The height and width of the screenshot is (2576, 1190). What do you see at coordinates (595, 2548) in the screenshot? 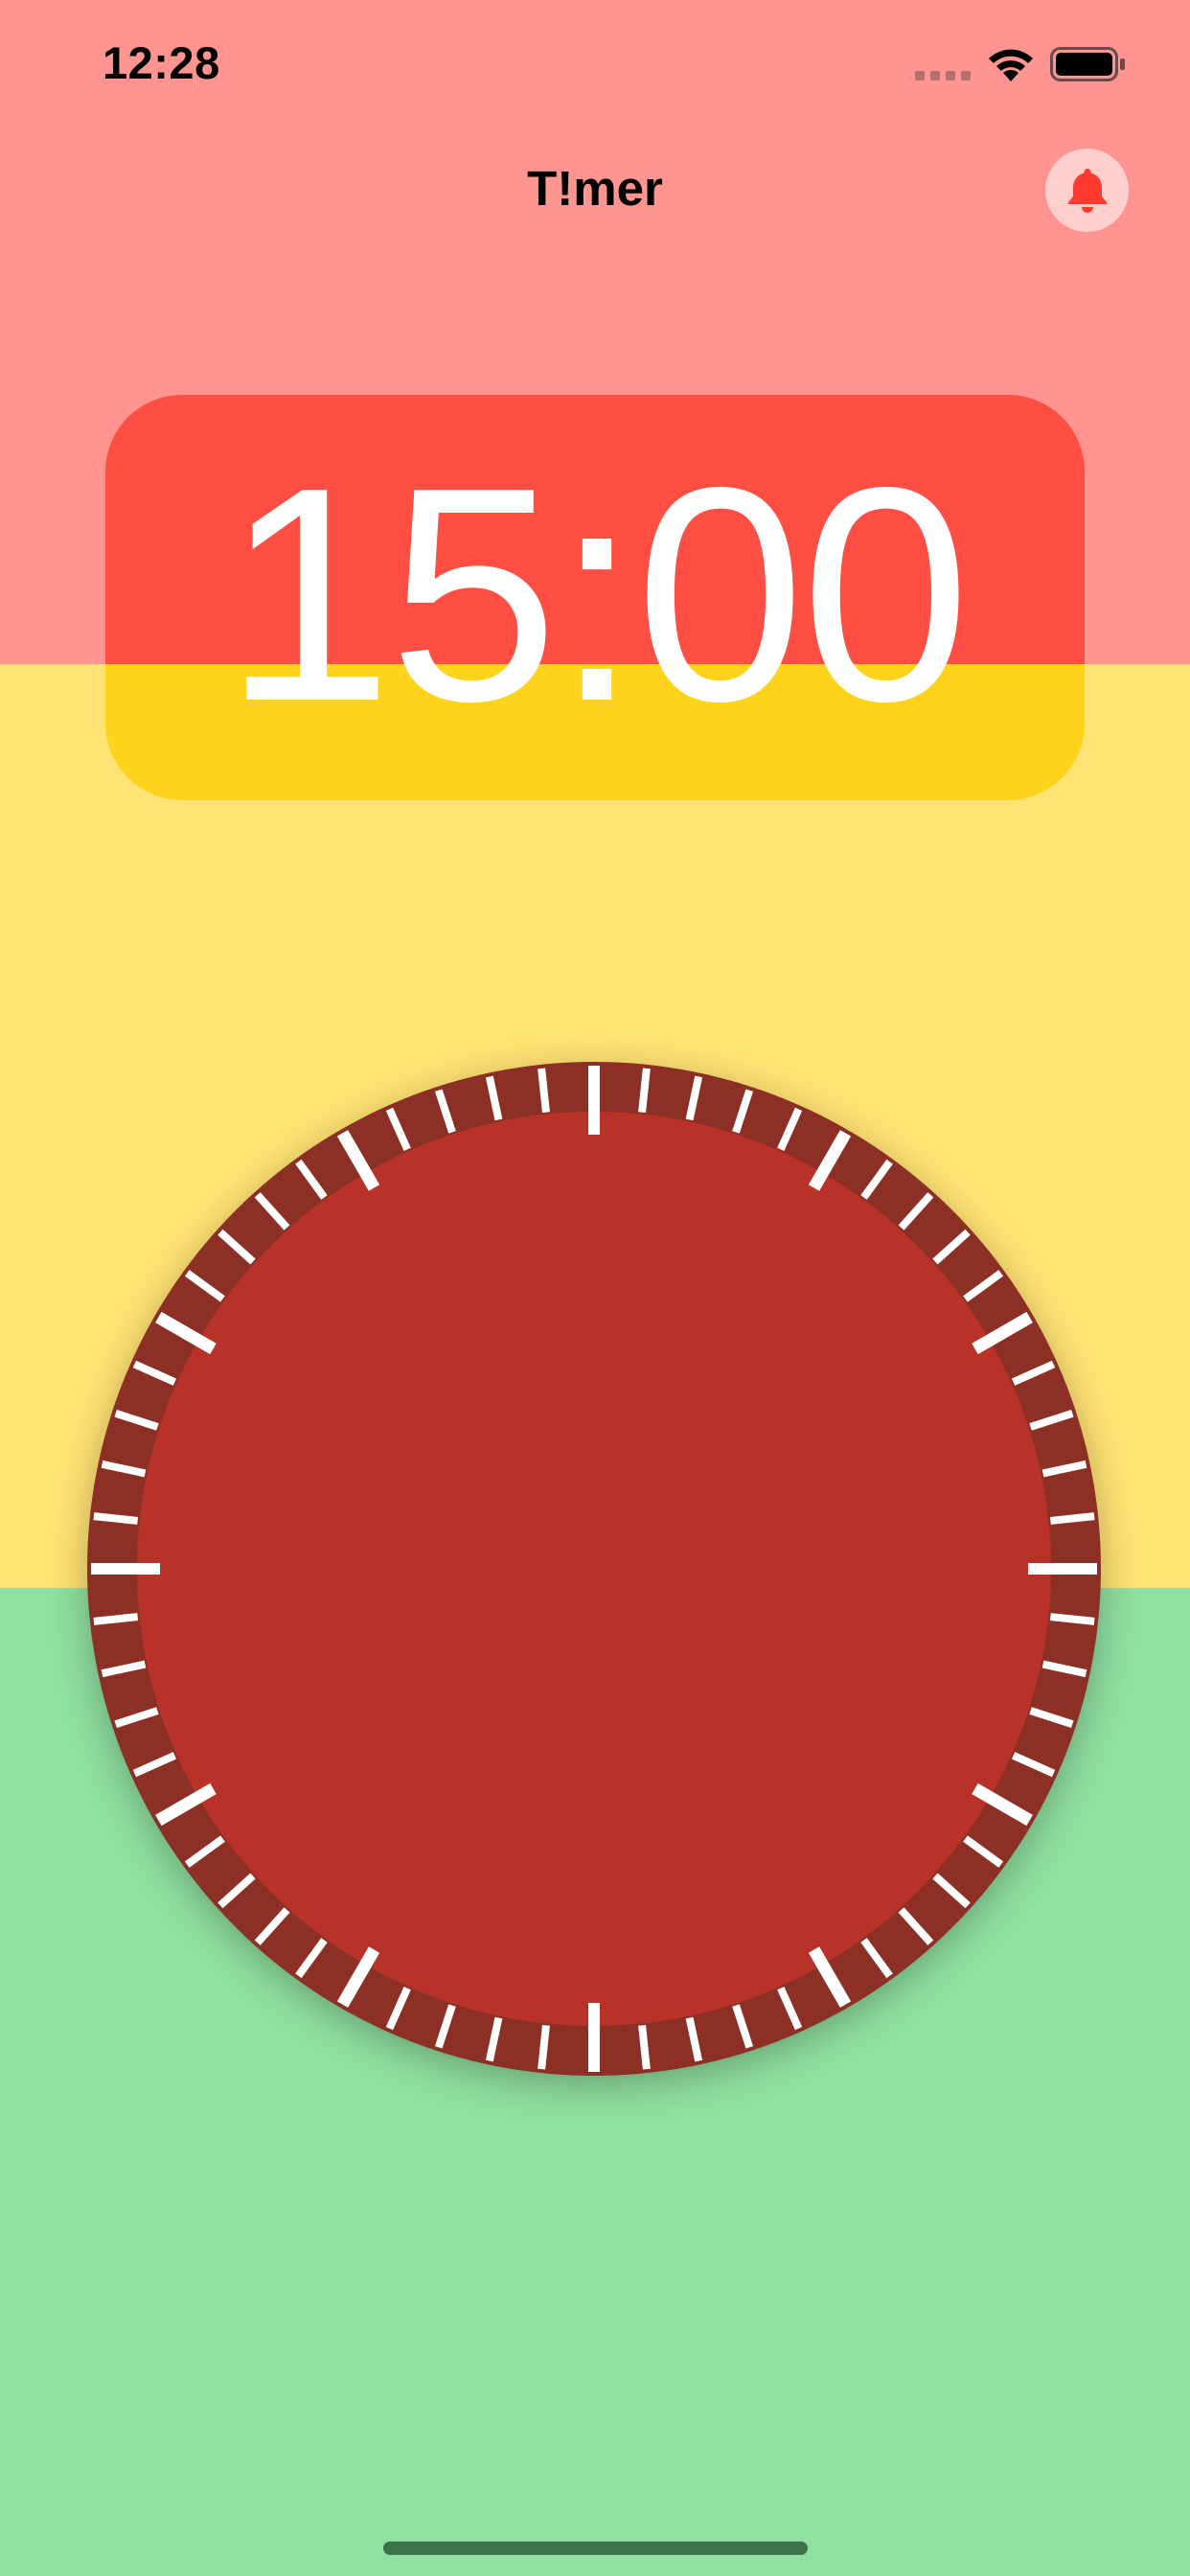
I see `home-indicator` at bounding box center [595, 2548].